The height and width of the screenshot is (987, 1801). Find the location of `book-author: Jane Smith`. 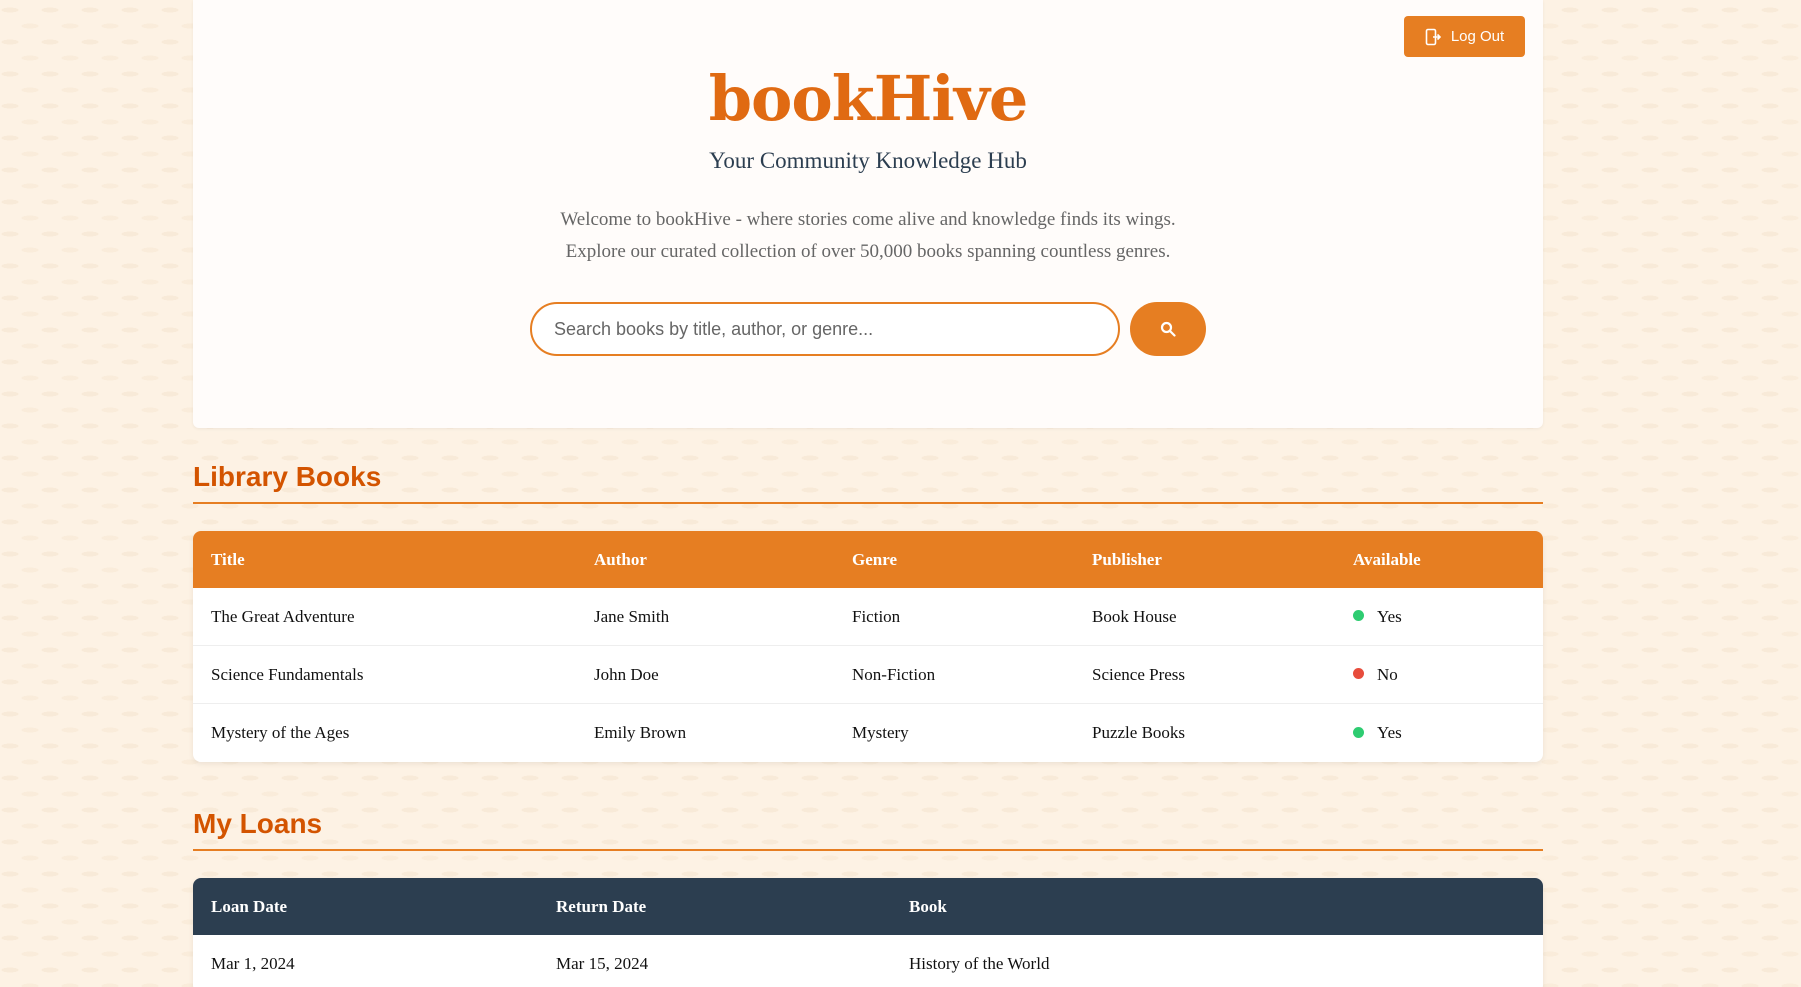

book-author: Jane Smith is located at coordinates (705, 617).